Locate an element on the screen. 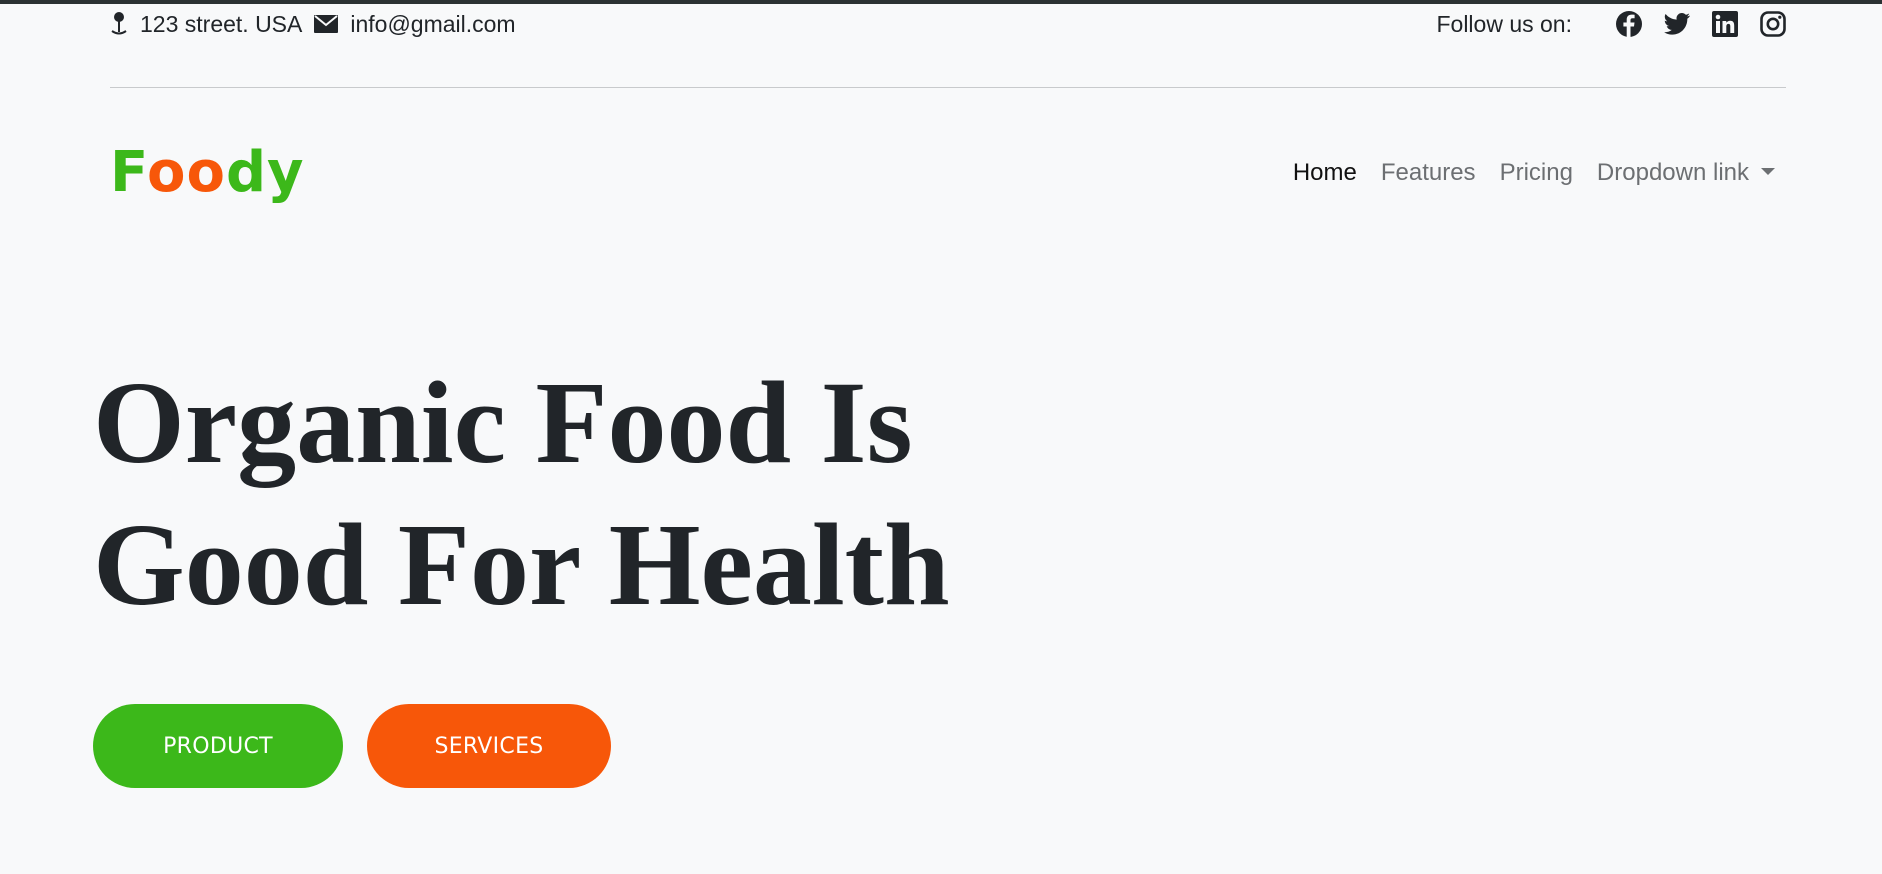 The height and width of the screenshot is (874, 1882). social-follow: Follow us on: is located at coordinates (1611, 24).